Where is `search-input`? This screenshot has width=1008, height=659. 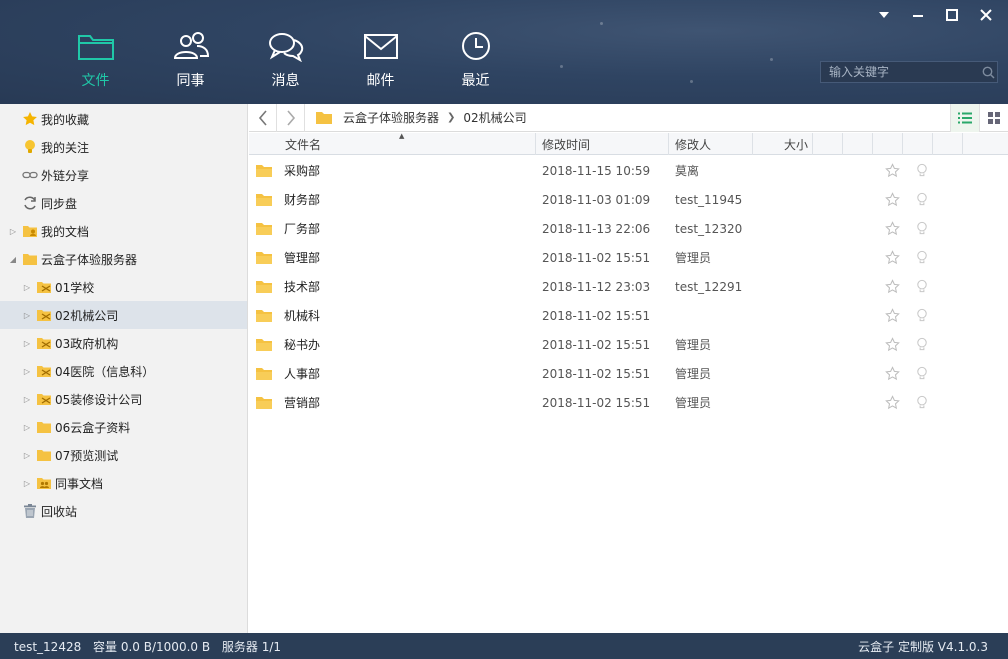 search-input is located at coordinates (900, 72).